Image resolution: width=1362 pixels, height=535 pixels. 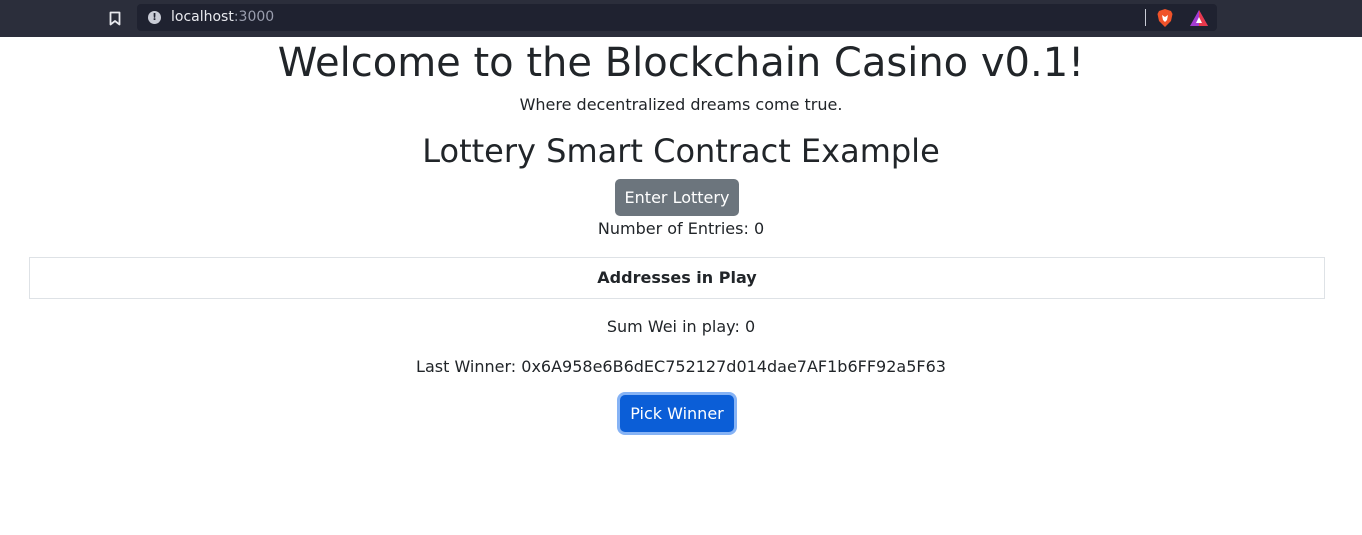 What do you see at coordinates (681, 63) in the screenshot?
I see `page-title: Welcome to the Blockchain Casino v0.1!` at bounding box center [681, 63].